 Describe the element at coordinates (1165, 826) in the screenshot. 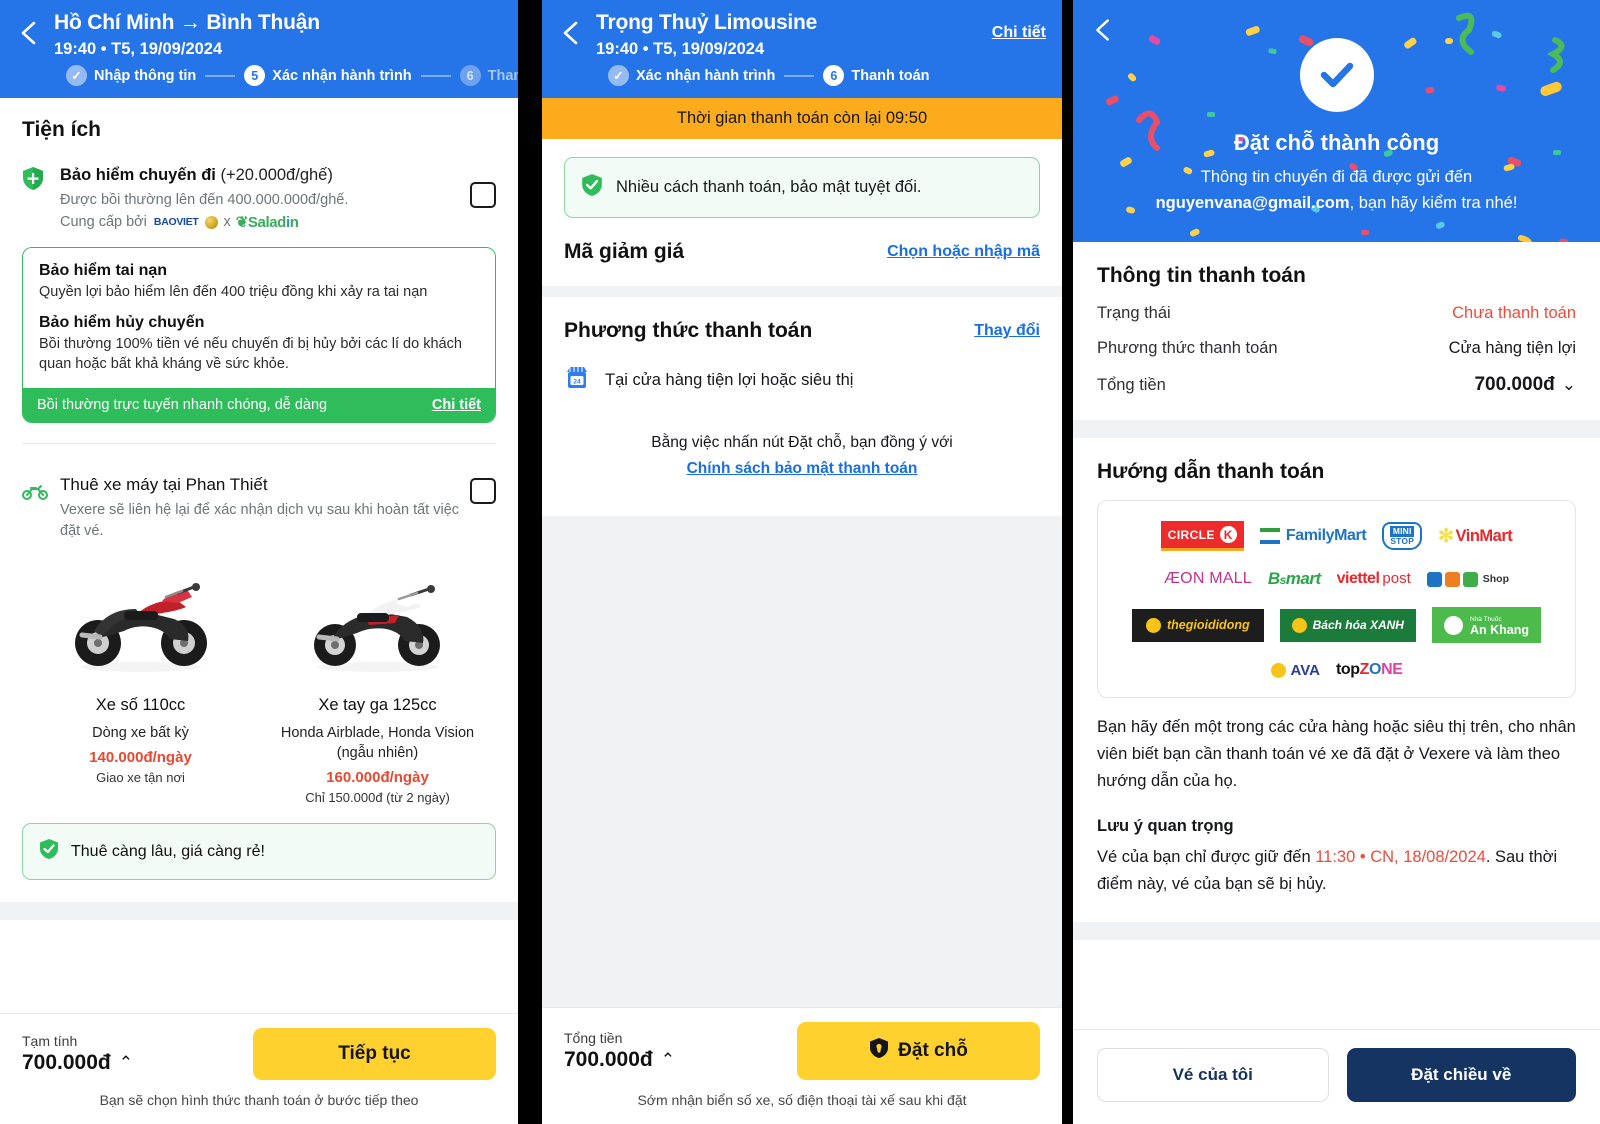

I see `important-note-title: Lưu ý quan trọng` at that location.